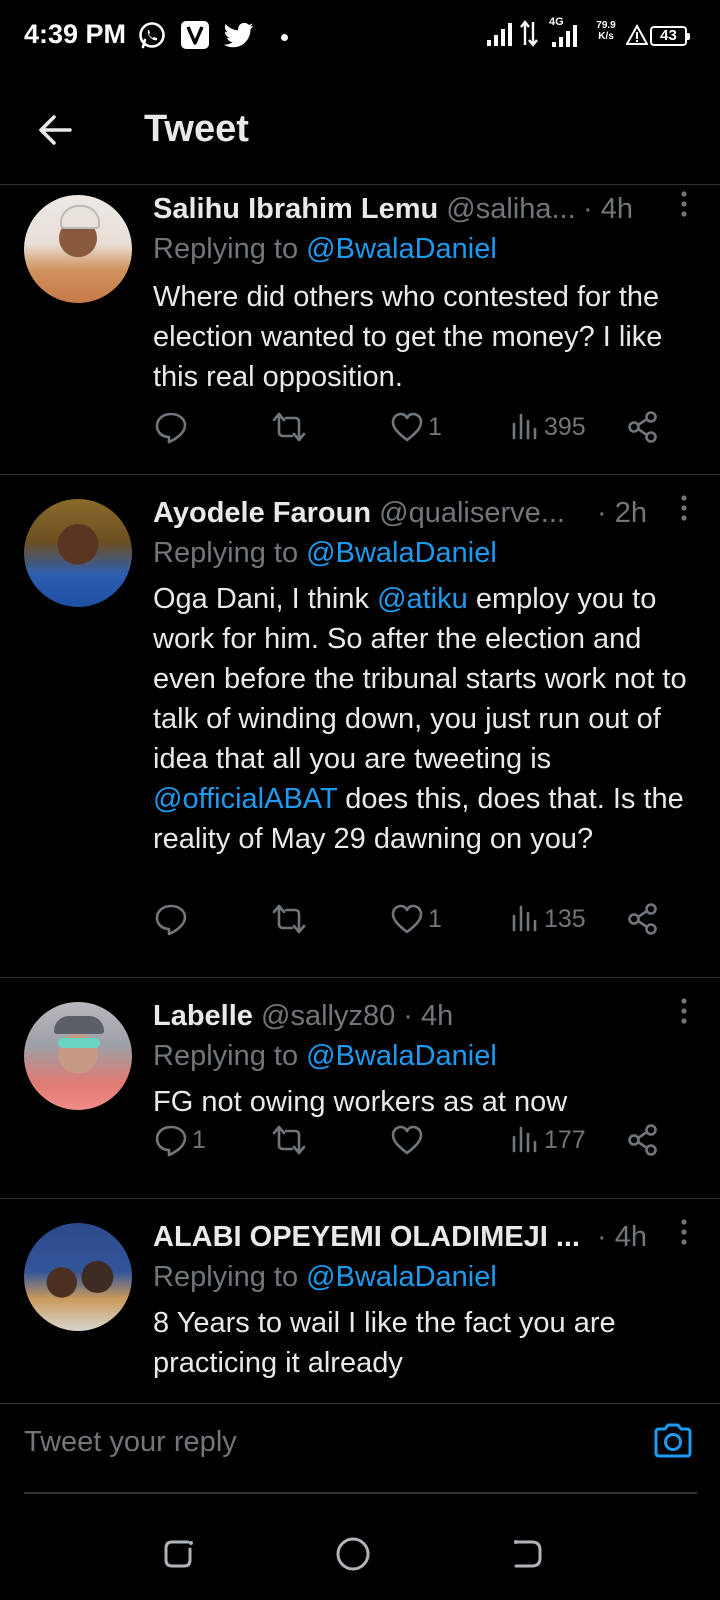  What do you see at coordinates (565, 32) in the screenshot?
I see `signal-4g-icon: 4G` at bounding box center [565, 32].